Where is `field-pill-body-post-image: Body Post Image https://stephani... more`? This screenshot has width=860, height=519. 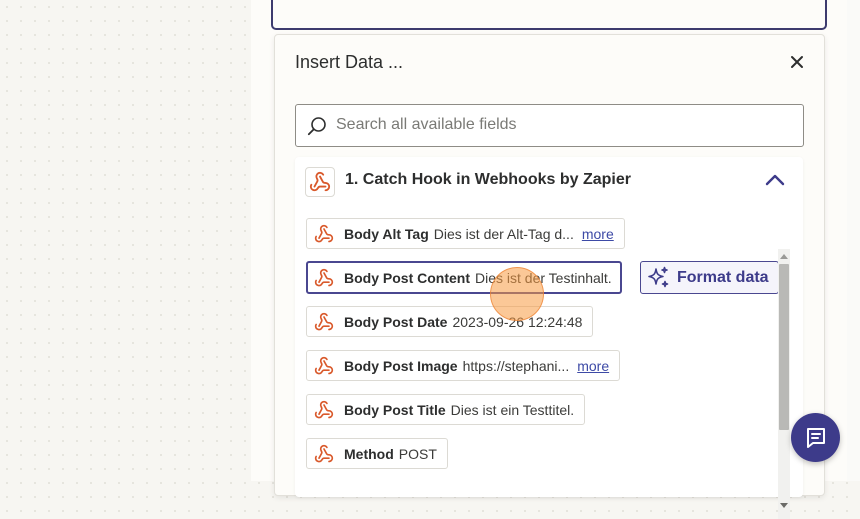
field-pill-body-post-image: Body Post Image https://stephani... more is located at coordinates (463, 365).